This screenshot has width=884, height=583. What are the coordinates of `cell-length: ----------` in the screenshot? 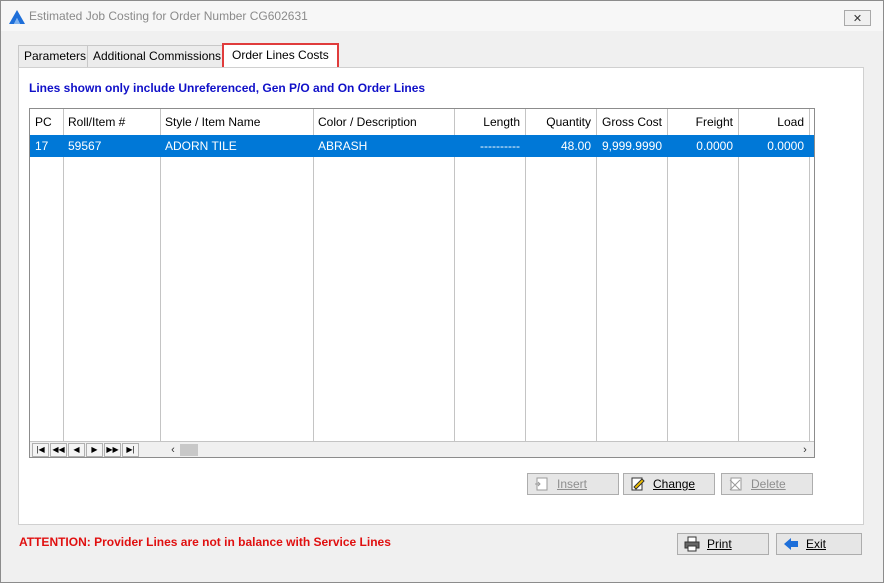 It's located at (500, 146).